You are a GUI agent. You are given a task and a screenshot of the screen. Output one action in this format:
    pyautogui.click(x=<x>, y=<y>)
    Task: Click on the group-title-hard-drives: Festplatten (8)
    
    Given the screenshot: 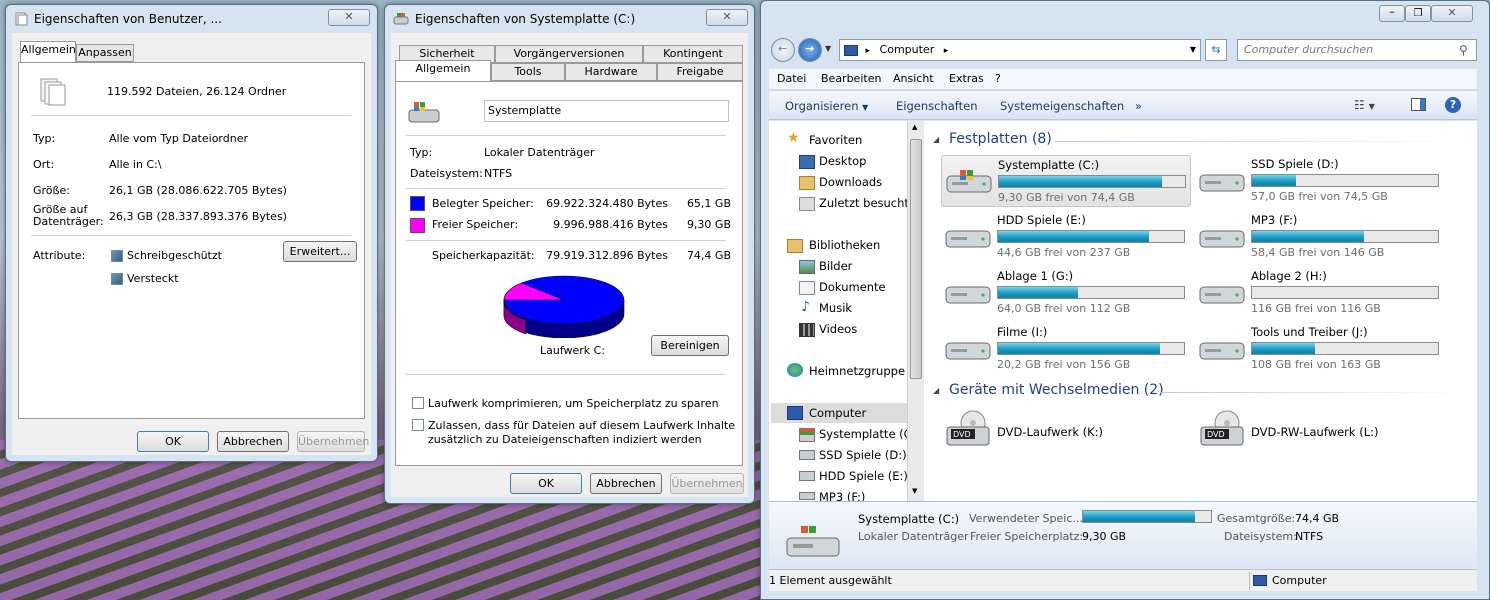 What is the action you would take?
    pyautogui.click(x=1000, y=139)
    